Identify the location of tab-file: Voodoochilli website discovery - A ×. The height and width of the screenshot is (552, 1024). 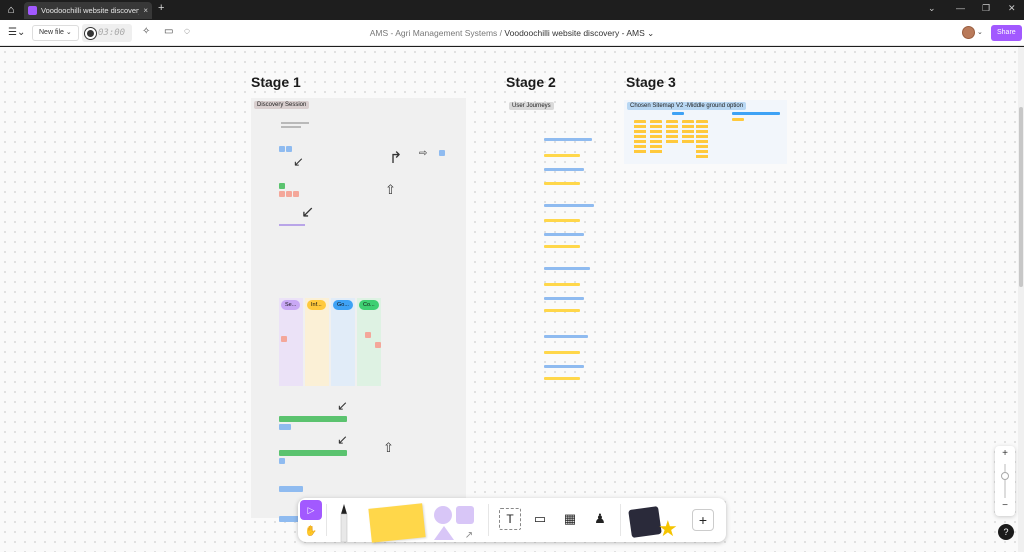
(88, 10).